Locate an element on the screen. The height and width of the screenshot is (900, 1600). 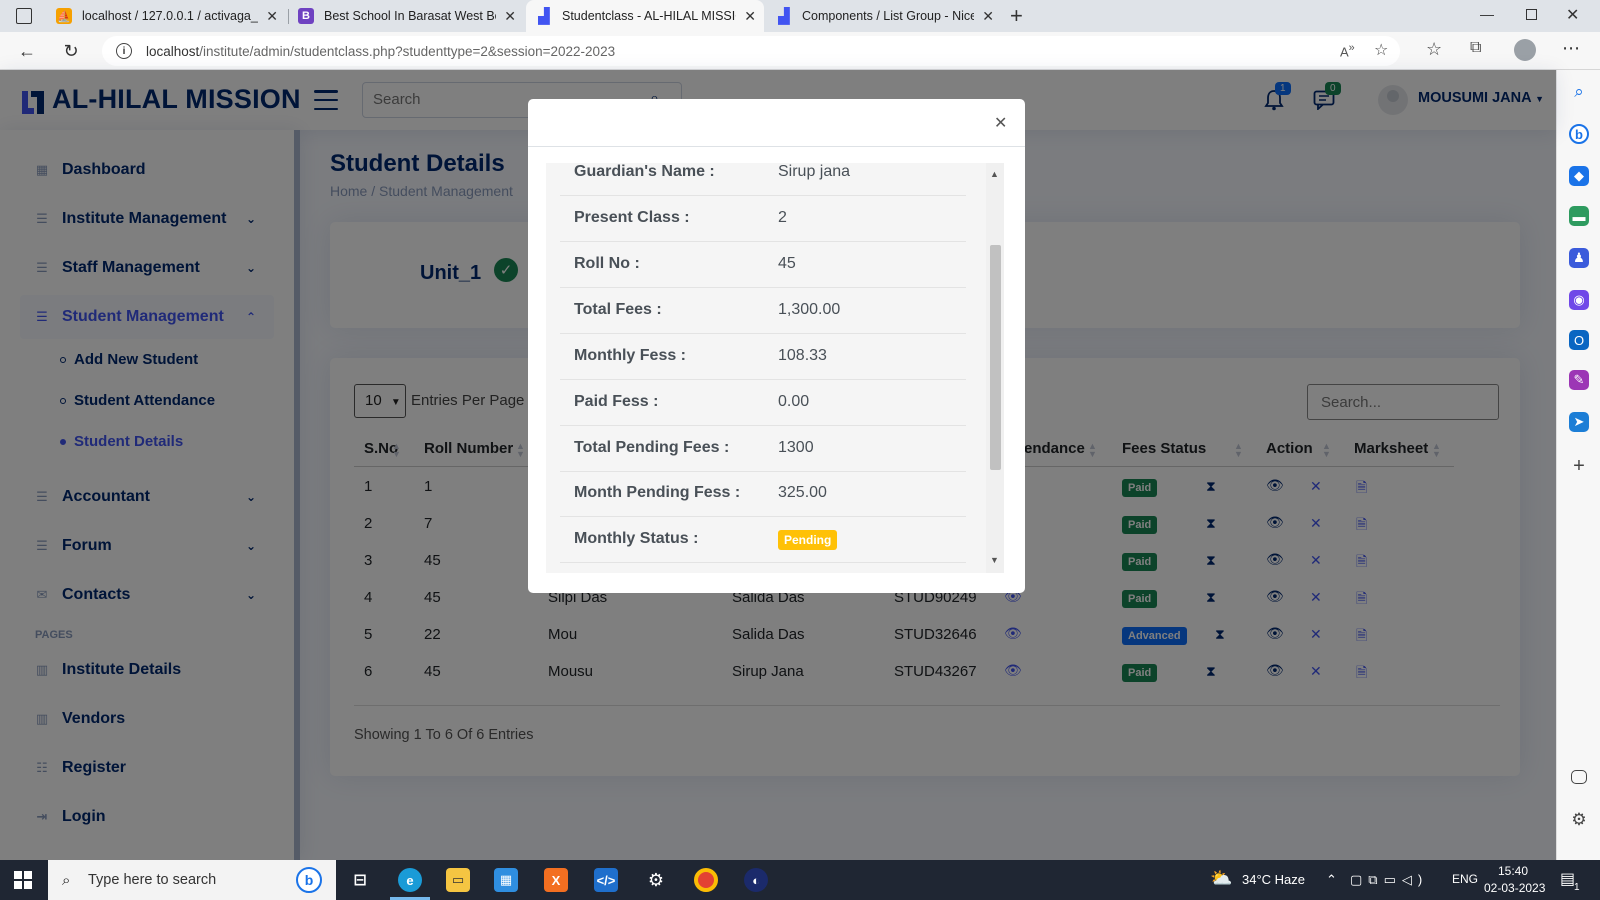
close-icon: ✕ is located at coordinates (1000, 123).